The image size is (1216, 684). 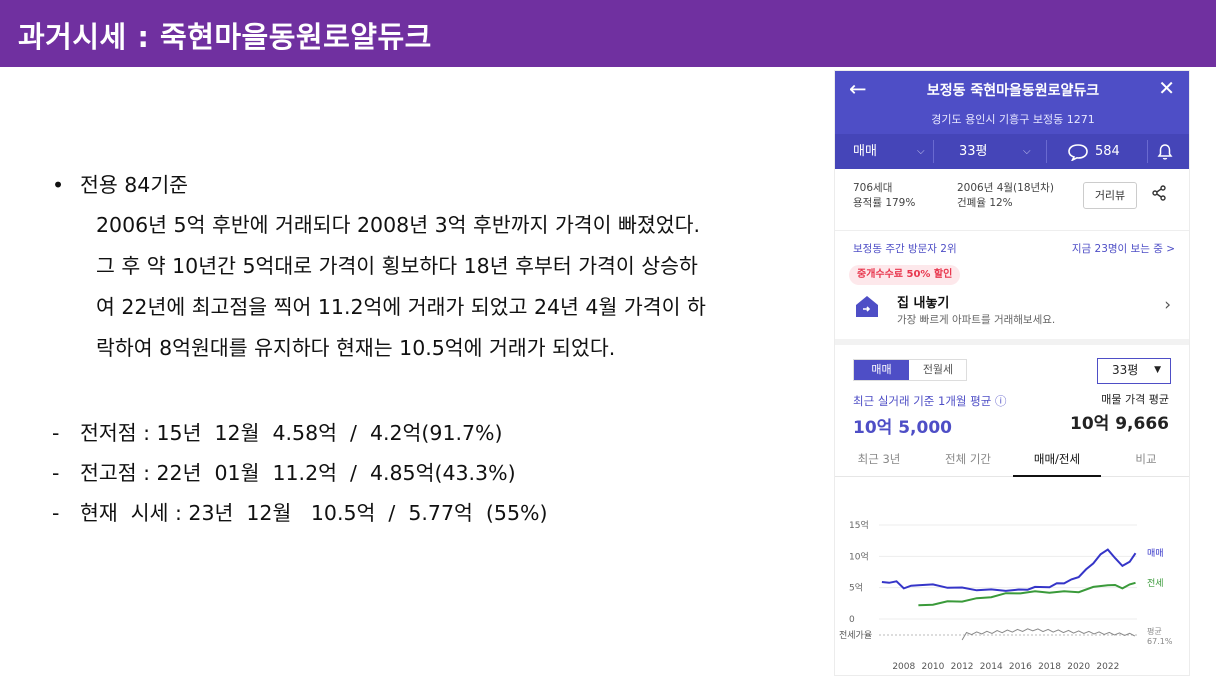 What do you see at coordinates (962, 667) in the screenshot?
I see `x-tick-label: 2012` at bounding box center [962, 667].